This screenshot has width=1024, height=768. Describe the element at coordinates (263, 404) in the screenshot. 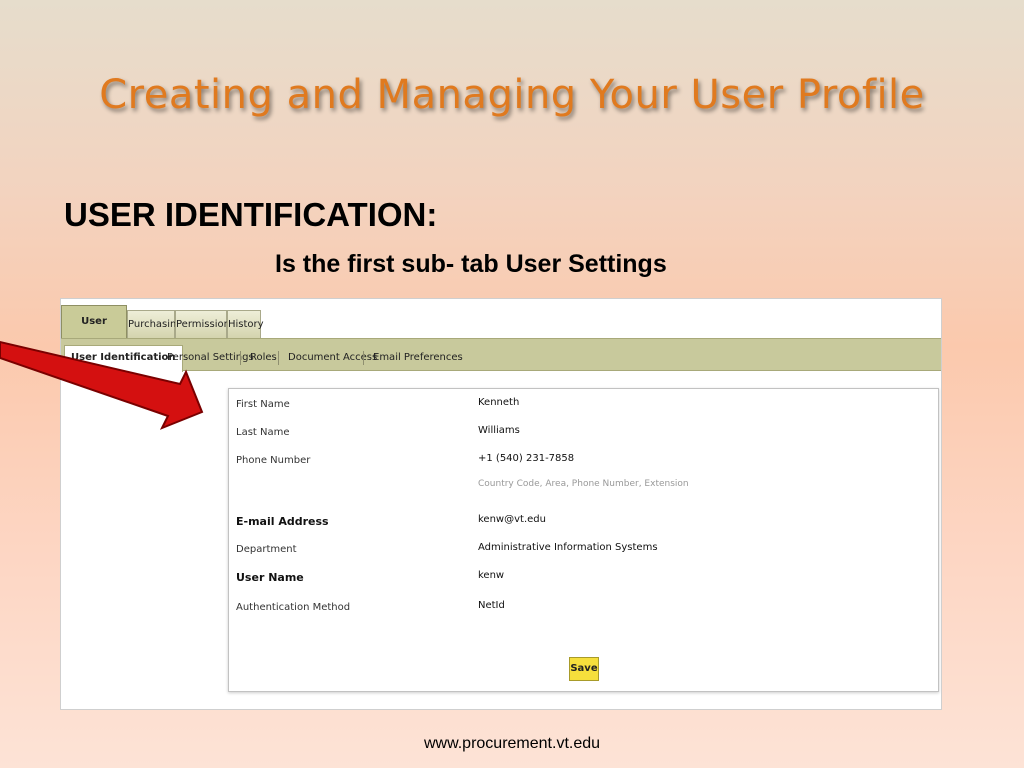

I see `first-name-label: First Name` at that location.